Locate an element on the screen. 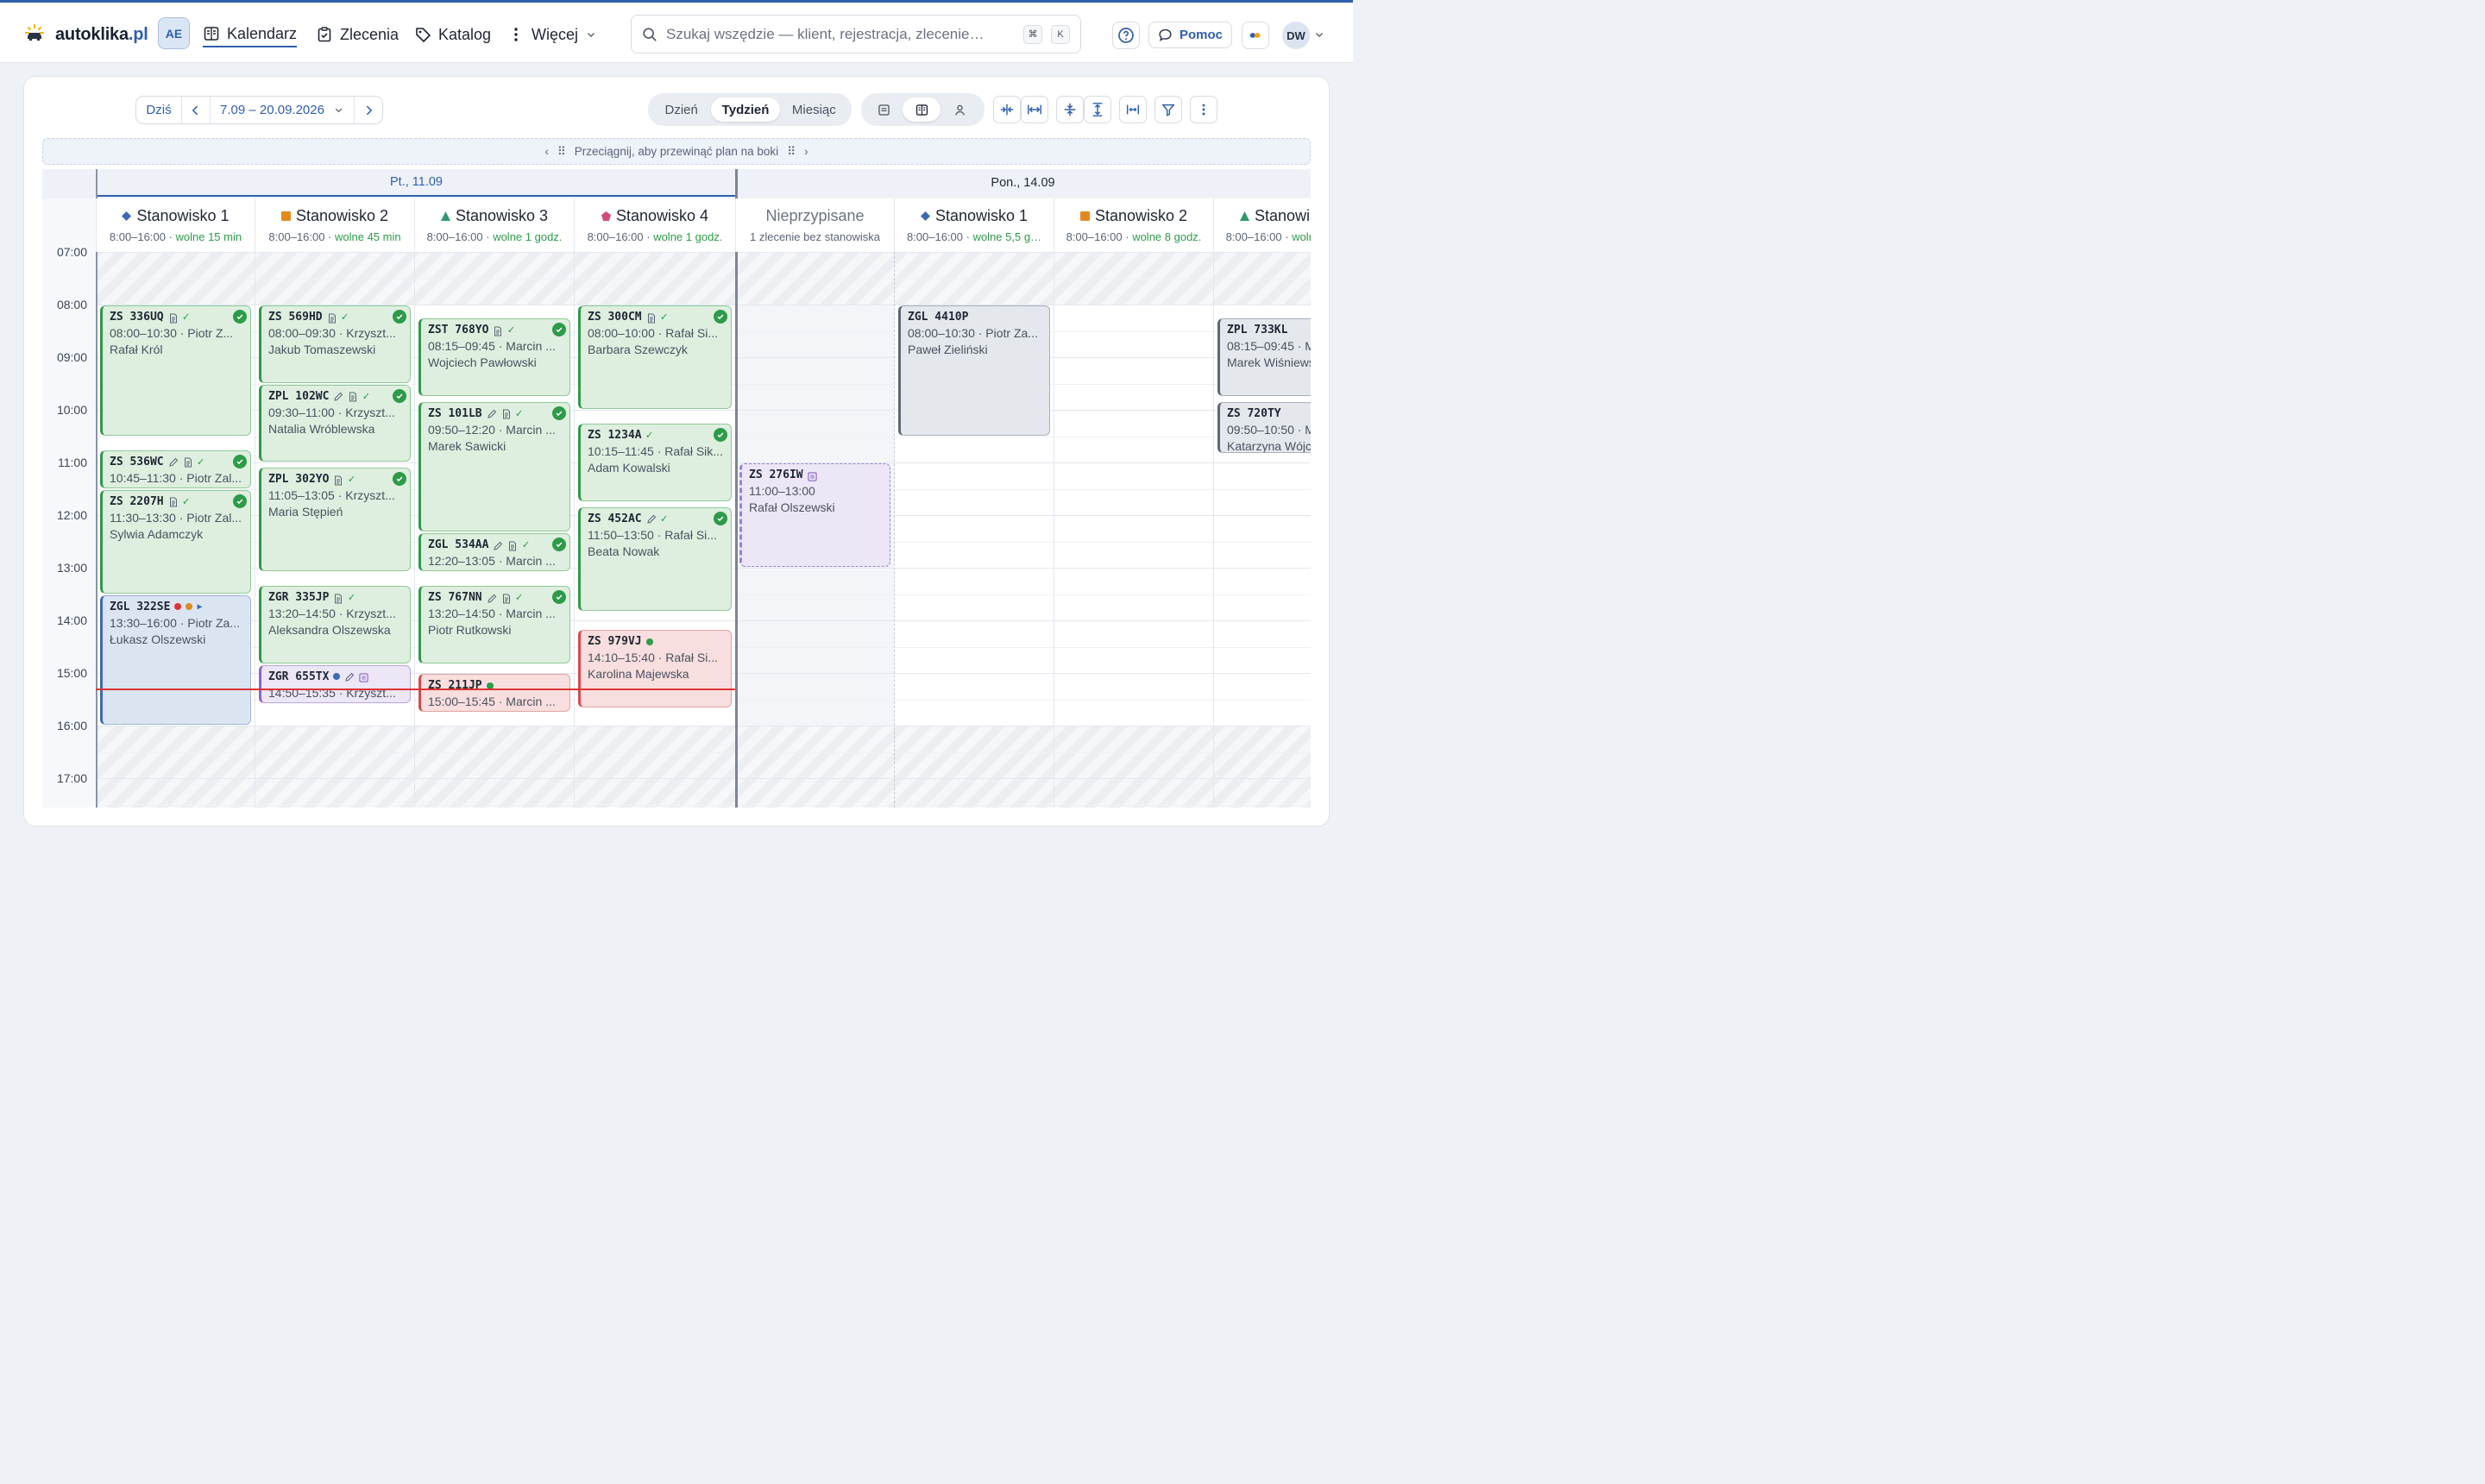 The image size is (2485, 1484). station-diamond-icon is located at coordinates (127, 216).